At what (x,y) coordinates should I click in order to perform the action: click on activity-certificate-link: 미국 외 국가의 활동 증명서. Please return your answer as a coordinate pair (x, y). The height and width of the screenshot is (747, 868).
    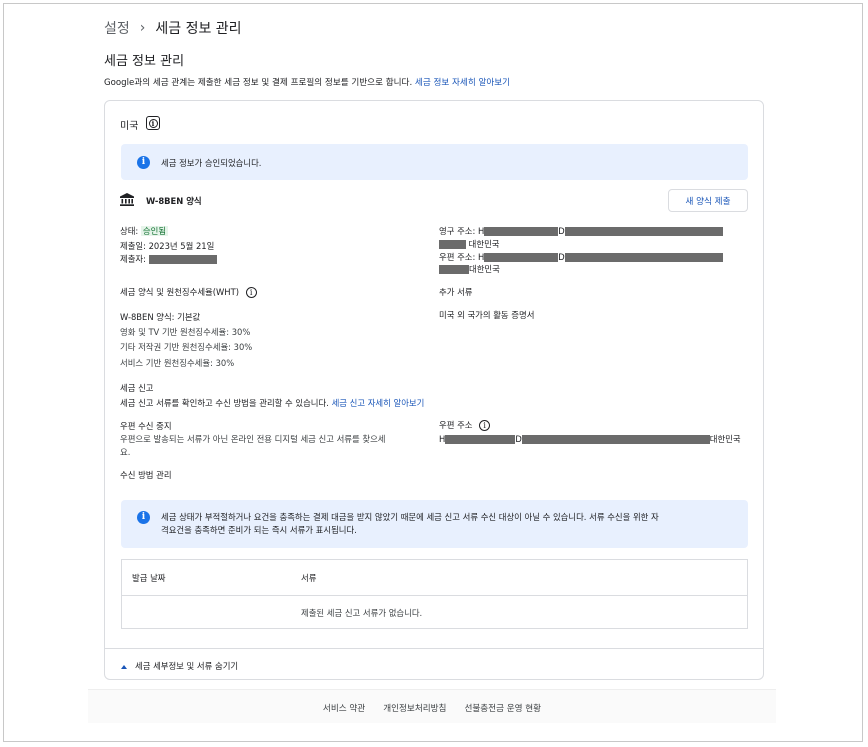
    Looking at the image, I should click on (486, 315).